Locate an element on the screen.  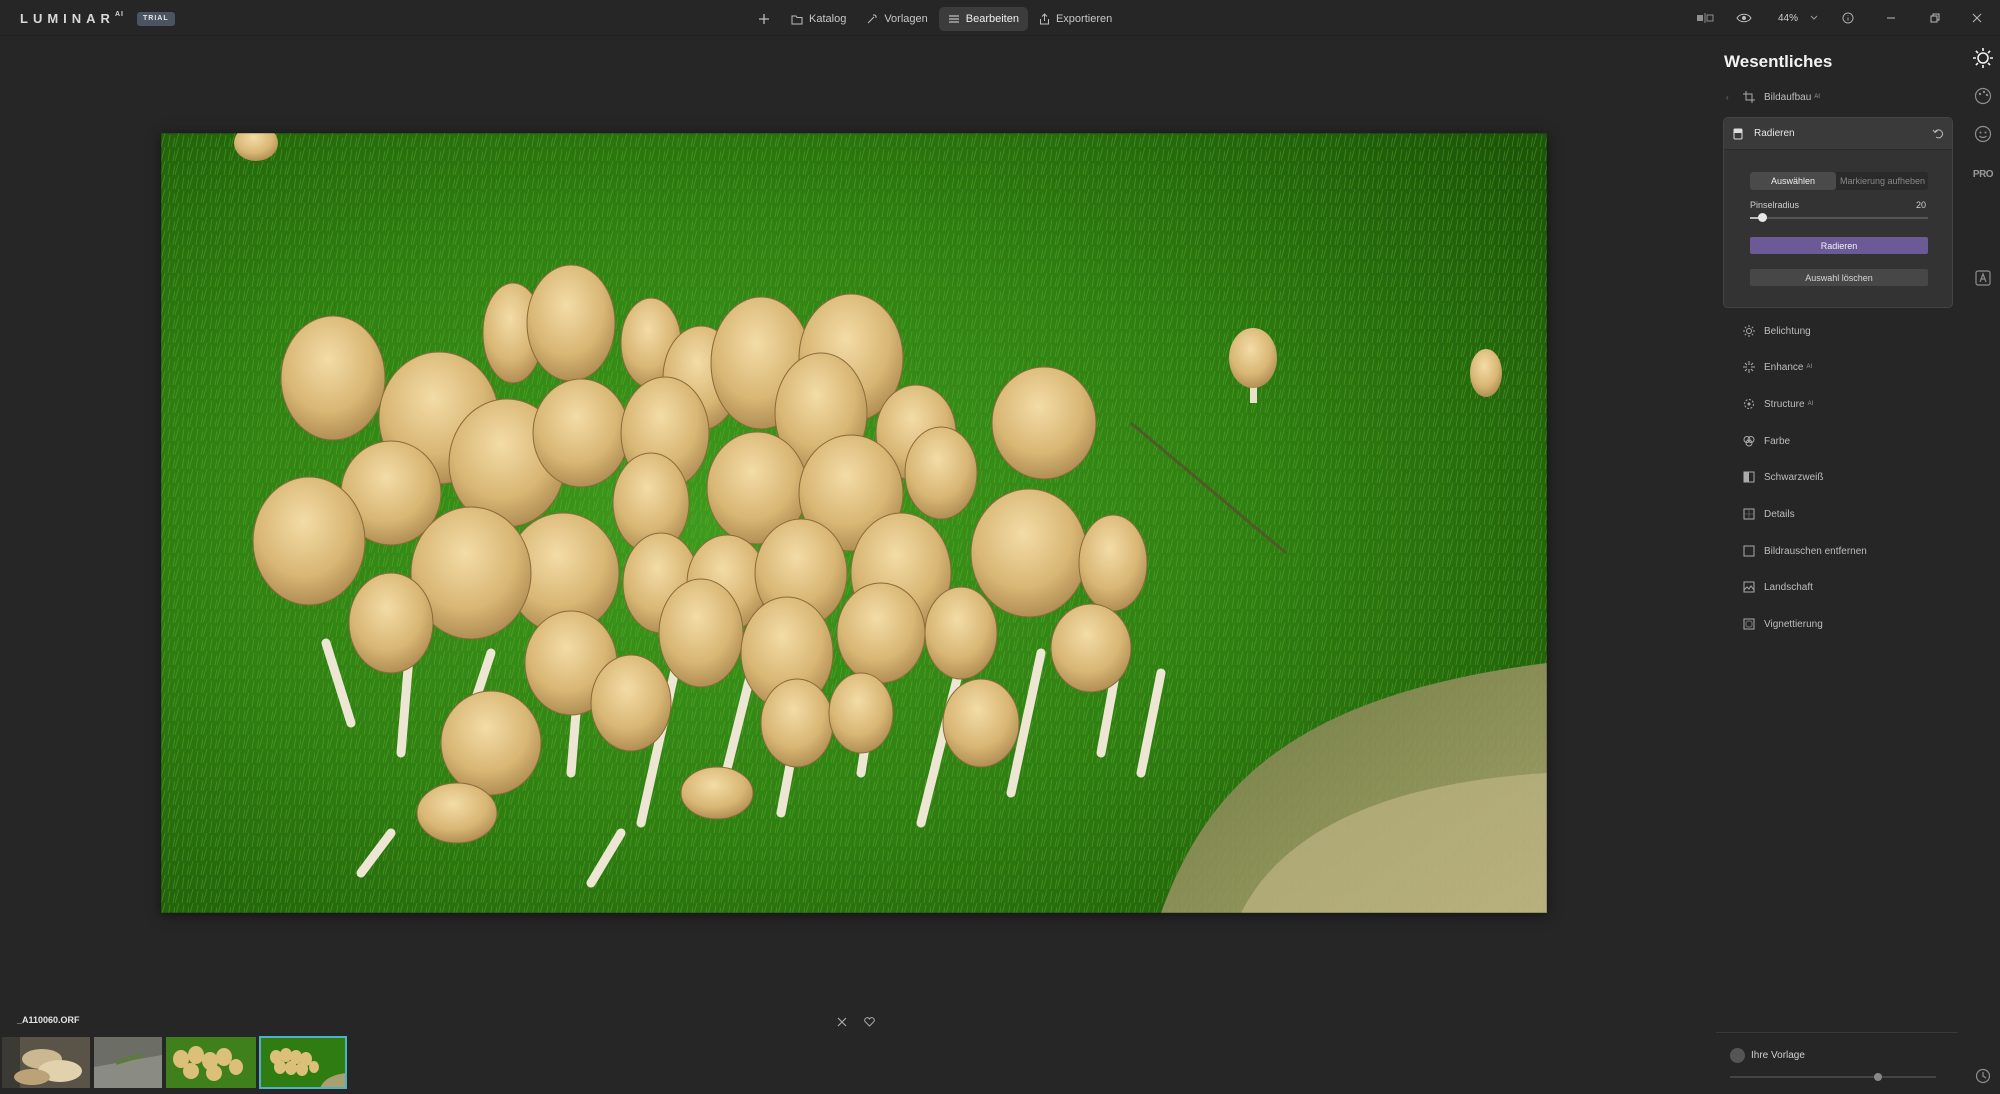
compare-icon is located at coordinates (1705, 18).